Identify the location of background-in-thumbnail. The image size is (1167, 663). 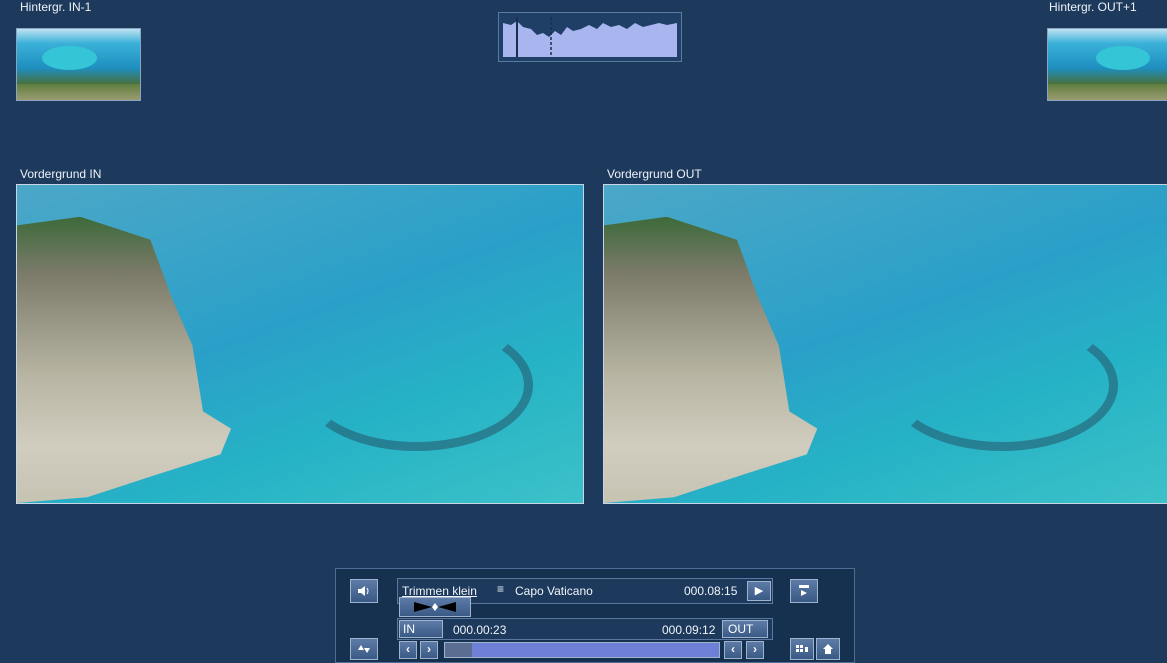
(78, 64).